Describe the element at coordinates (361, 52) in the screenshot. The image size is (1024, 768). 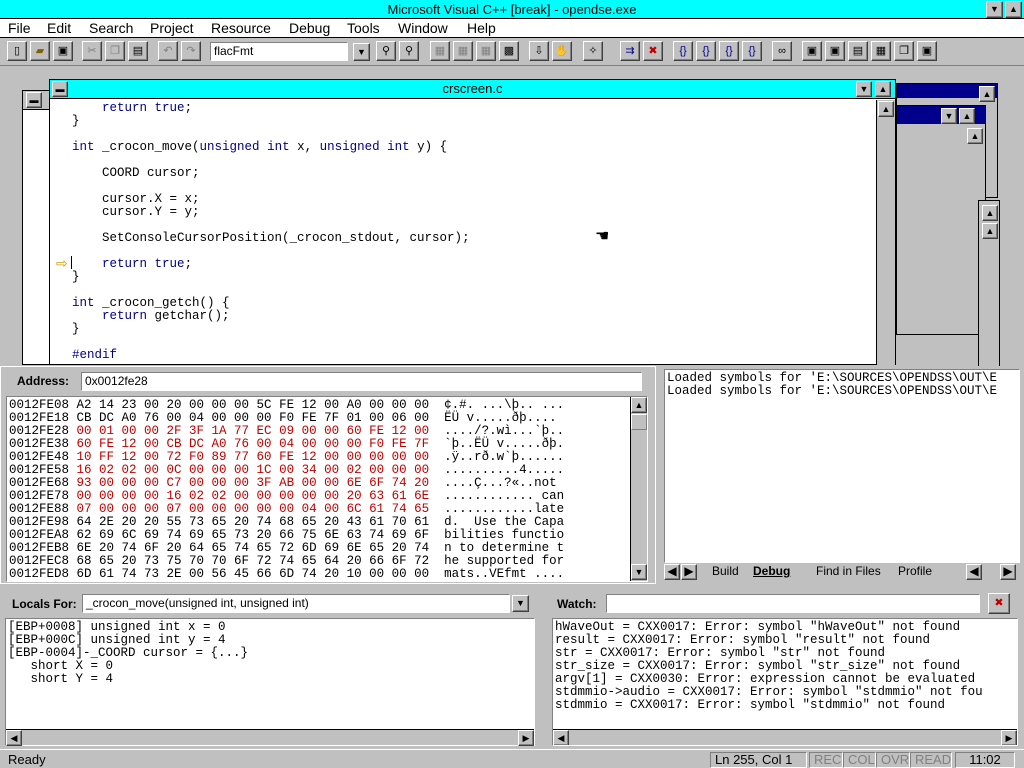
I see `find-combo-dropdown: ▼` at that location.